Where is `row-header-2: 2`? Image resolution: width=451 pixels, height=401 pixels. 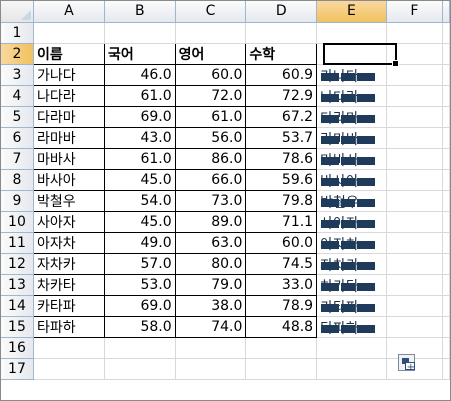 row-header-2: 2 is located at coordinates (17, 54).